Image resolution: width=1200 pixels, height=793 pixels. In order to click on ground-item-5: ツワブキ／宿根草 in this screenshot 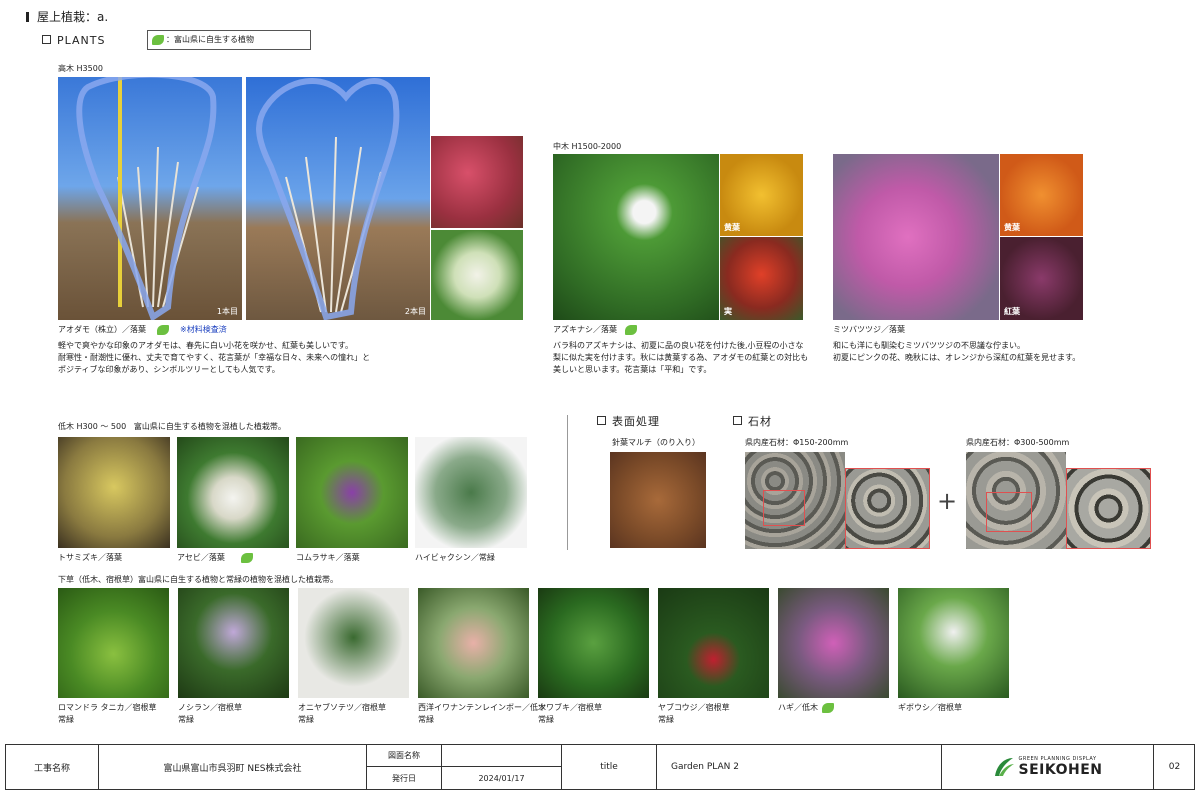, I will do `click(570, 707)`.